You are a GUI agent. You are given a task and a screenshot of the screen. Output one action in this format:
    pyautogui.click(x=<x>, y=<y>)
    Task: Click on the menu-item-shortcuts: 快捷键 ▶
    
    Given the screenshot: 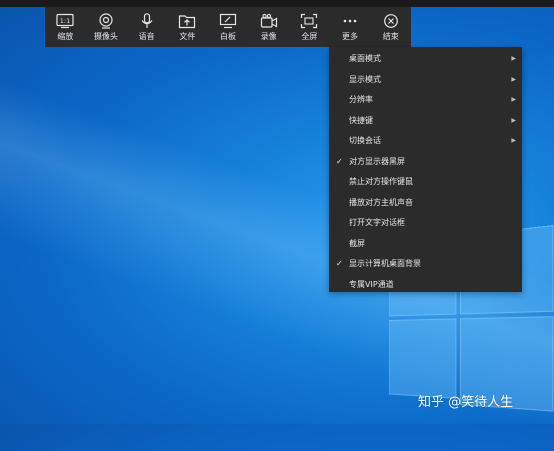 What is the action you would take?
    pyautogui.click(x=425, y=121)
    